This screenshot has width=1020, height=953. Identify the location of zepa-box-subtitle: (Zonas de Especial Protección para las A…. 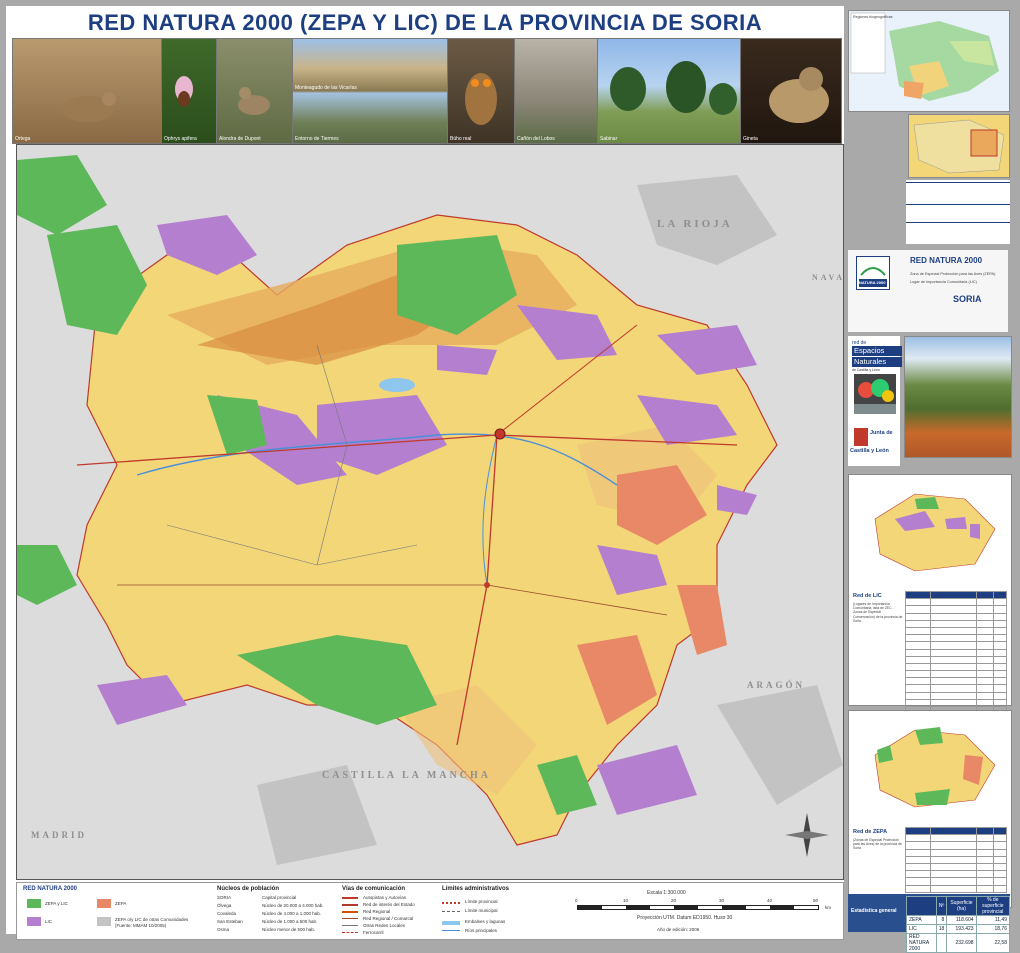
(877, 844).